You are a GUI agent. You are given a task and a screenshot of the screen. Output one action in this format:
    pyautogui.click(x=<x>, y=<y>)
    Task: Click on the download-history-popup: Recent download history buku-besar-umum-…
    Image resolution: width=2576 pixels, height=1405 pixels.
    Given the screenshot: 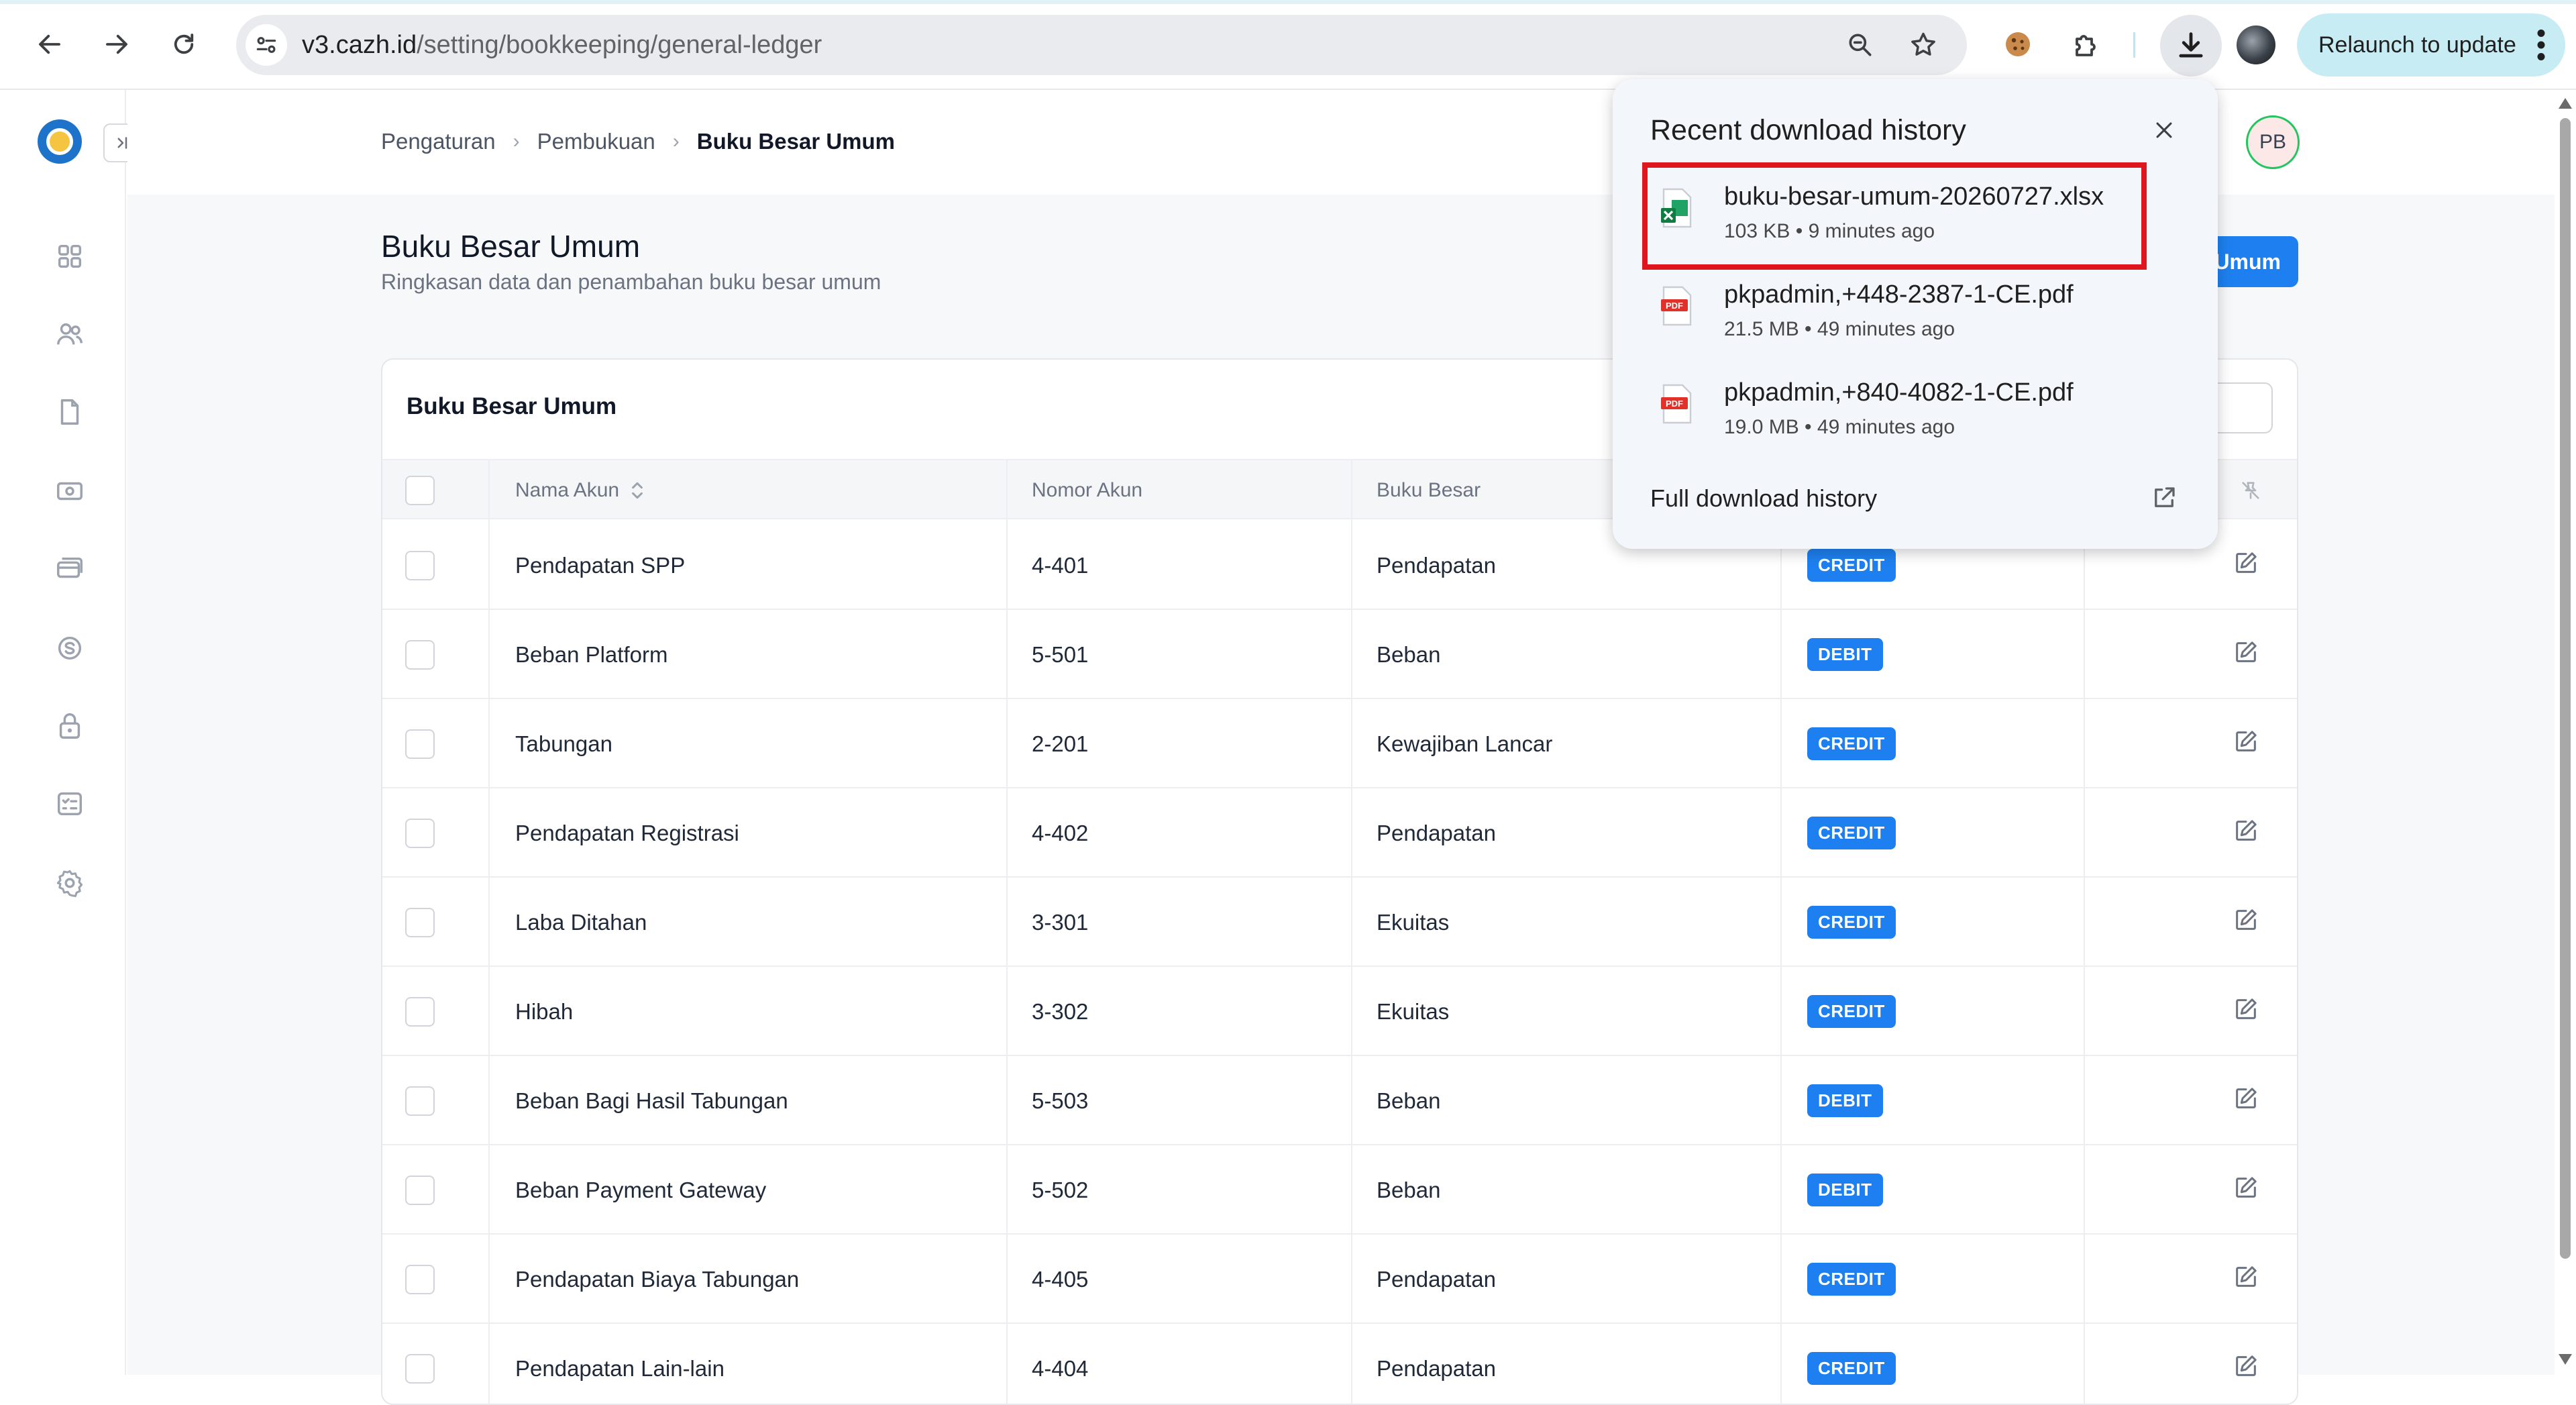 What is the action you would take?
    pyautogui.click(x=1915, y=314)
    